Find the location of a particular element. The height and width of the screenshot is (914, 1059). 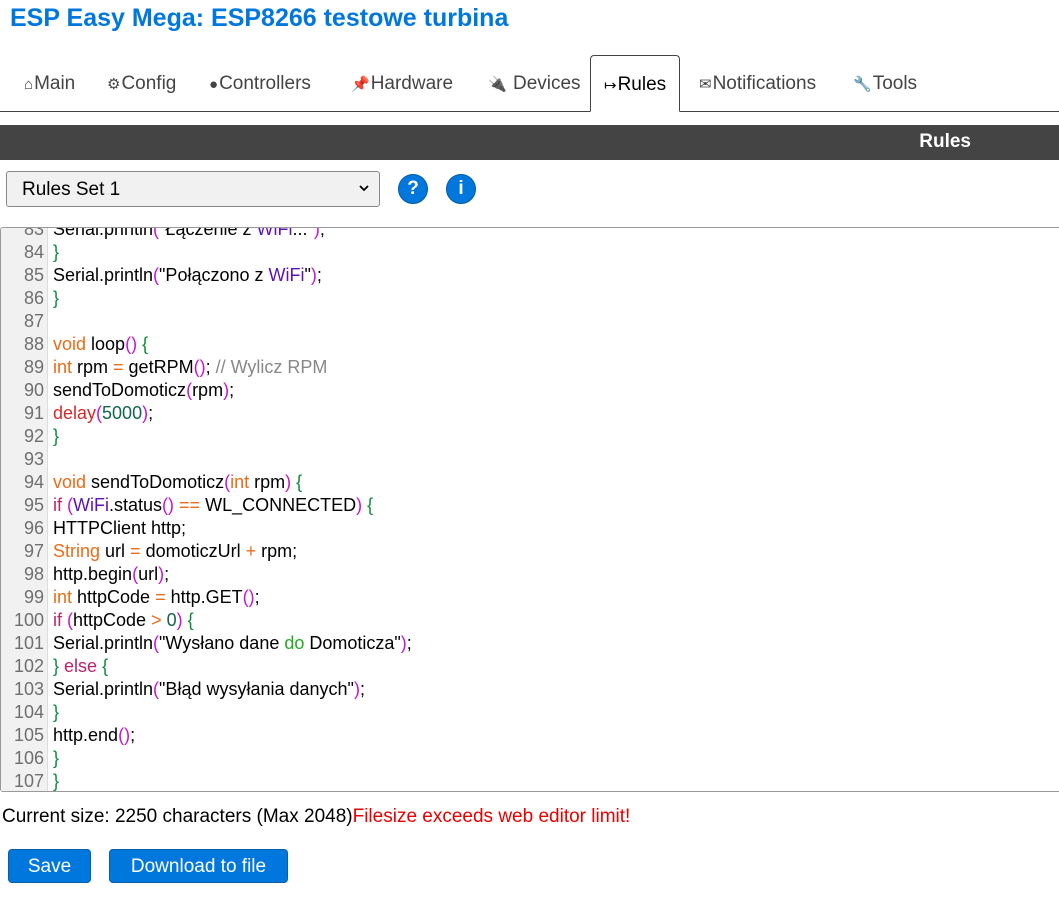

chevron-down-icon is located at coordinates (364, 188).